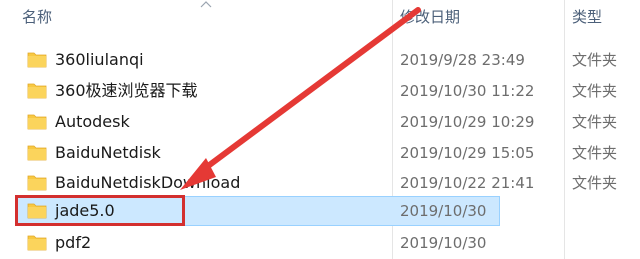 The height and width of the screenshot is (259, 640). I want to click on list-item: 360liulanqi 2019/9/28 23:49 文件夹, so click(320, 60).